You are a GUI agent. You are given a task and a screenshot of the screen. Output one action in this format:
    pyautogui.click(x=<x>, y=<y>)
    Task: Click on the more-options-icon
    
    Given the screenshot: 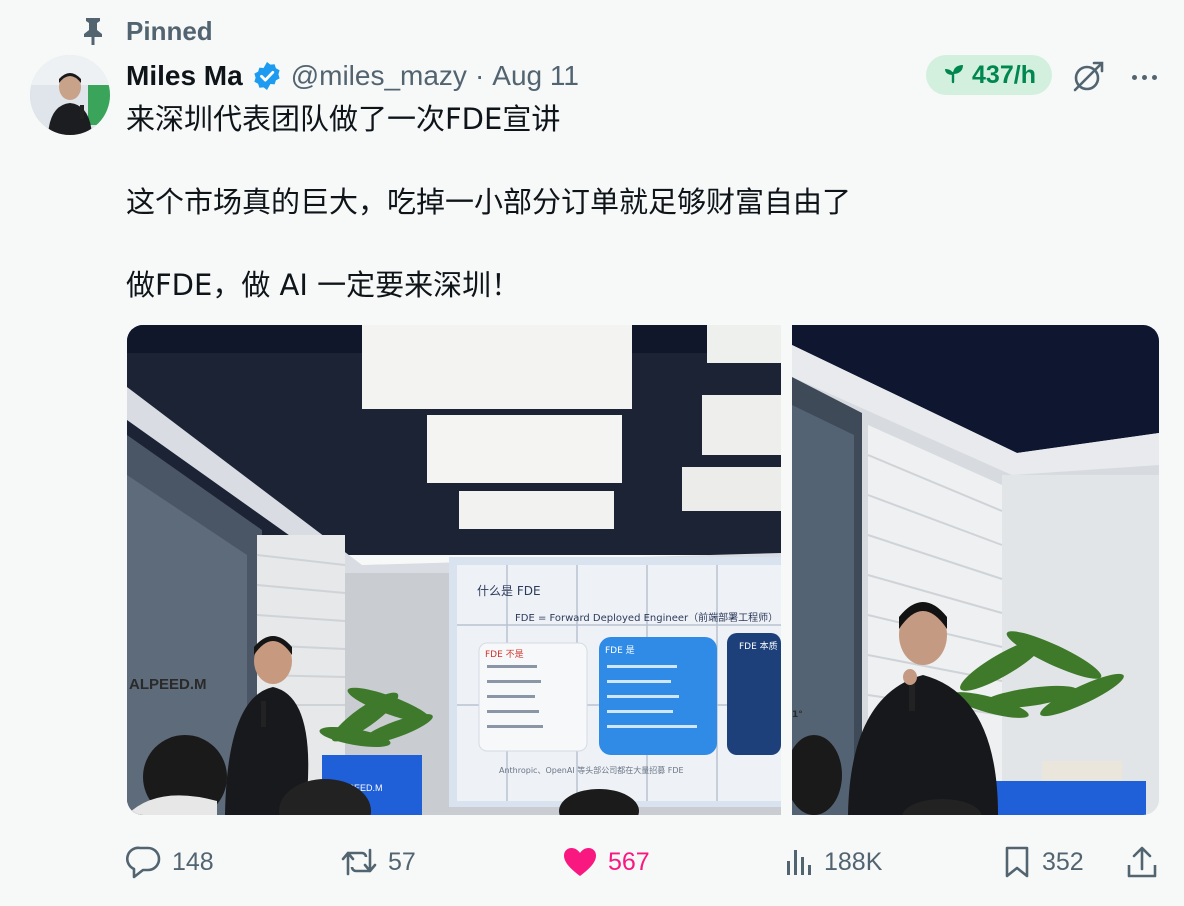 What is the action you would take?
    pyautogui.click(x=1144, y=77)
    